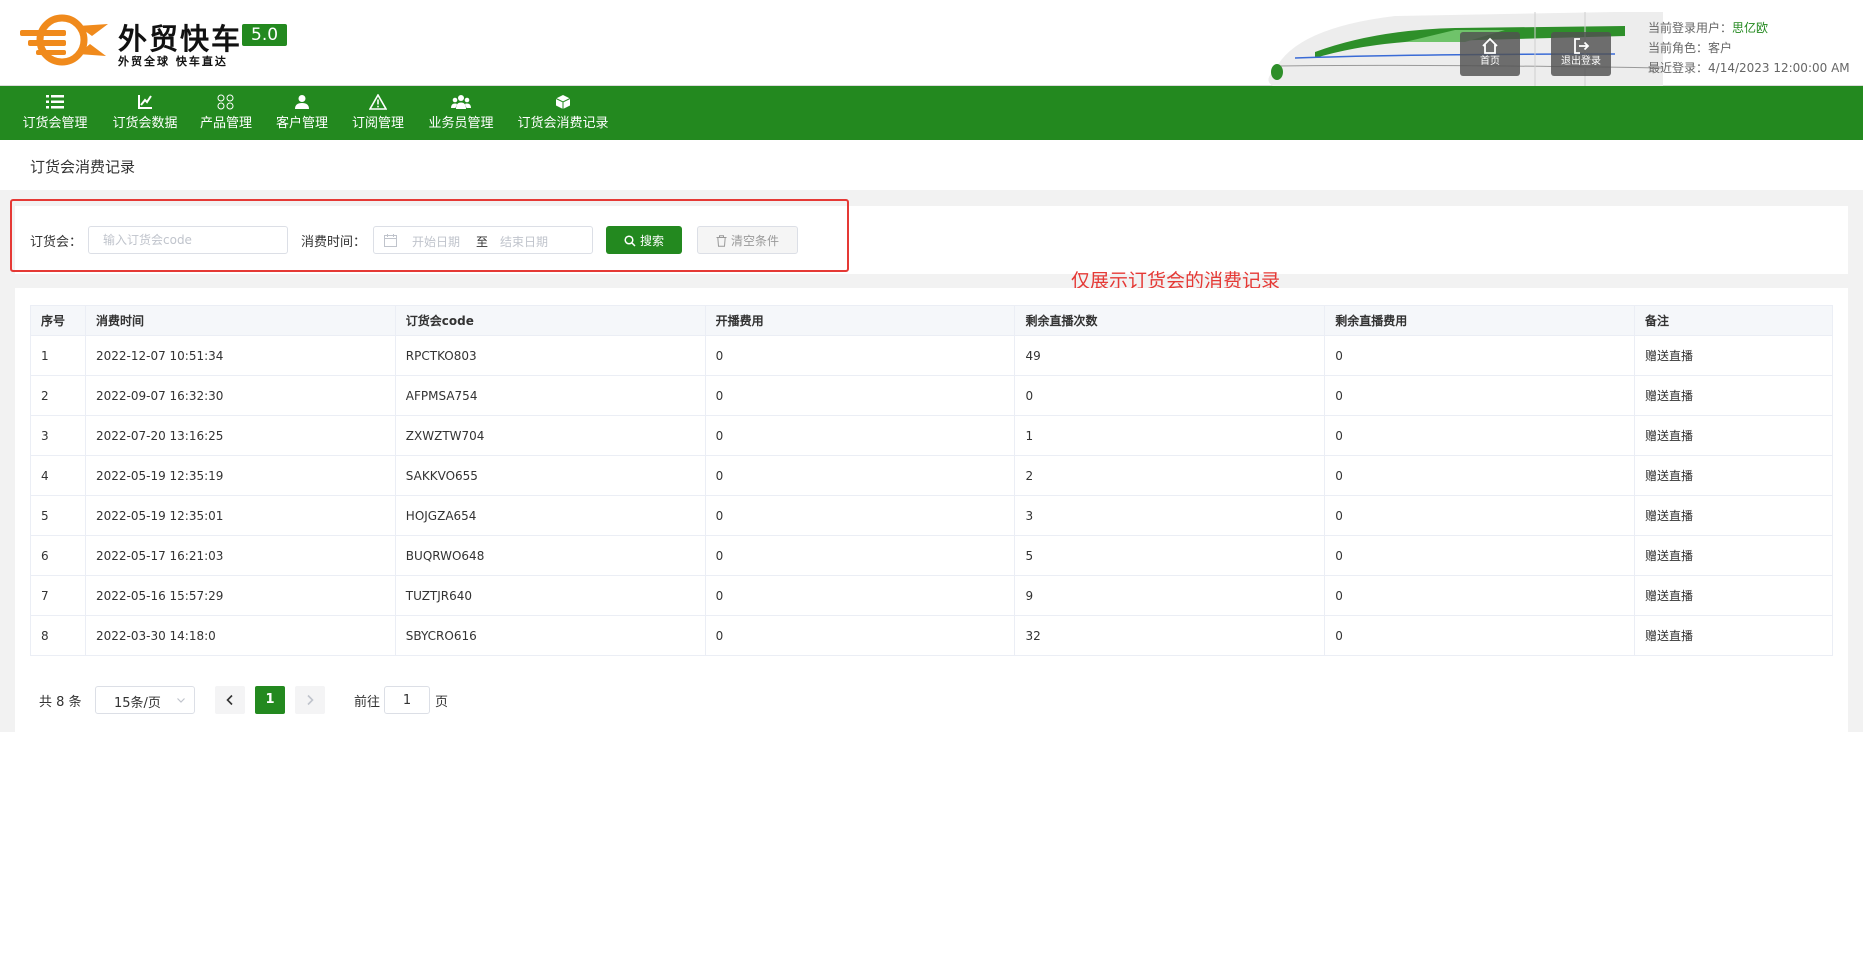 Image resolution: width=1863 pixels, height=968 pixels. Describe the element at coordinates (55, 113) in the screenshot. I see `nav-item-fair-management: 订货会管理` at that location.